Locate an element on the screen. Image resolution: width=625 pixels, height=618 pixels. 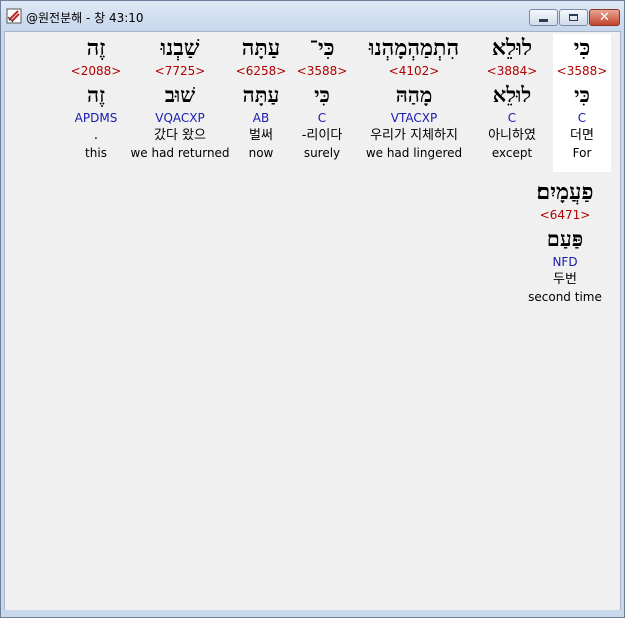
hebrew-lemma: פַּעַם is located at coordinates (565, 238).